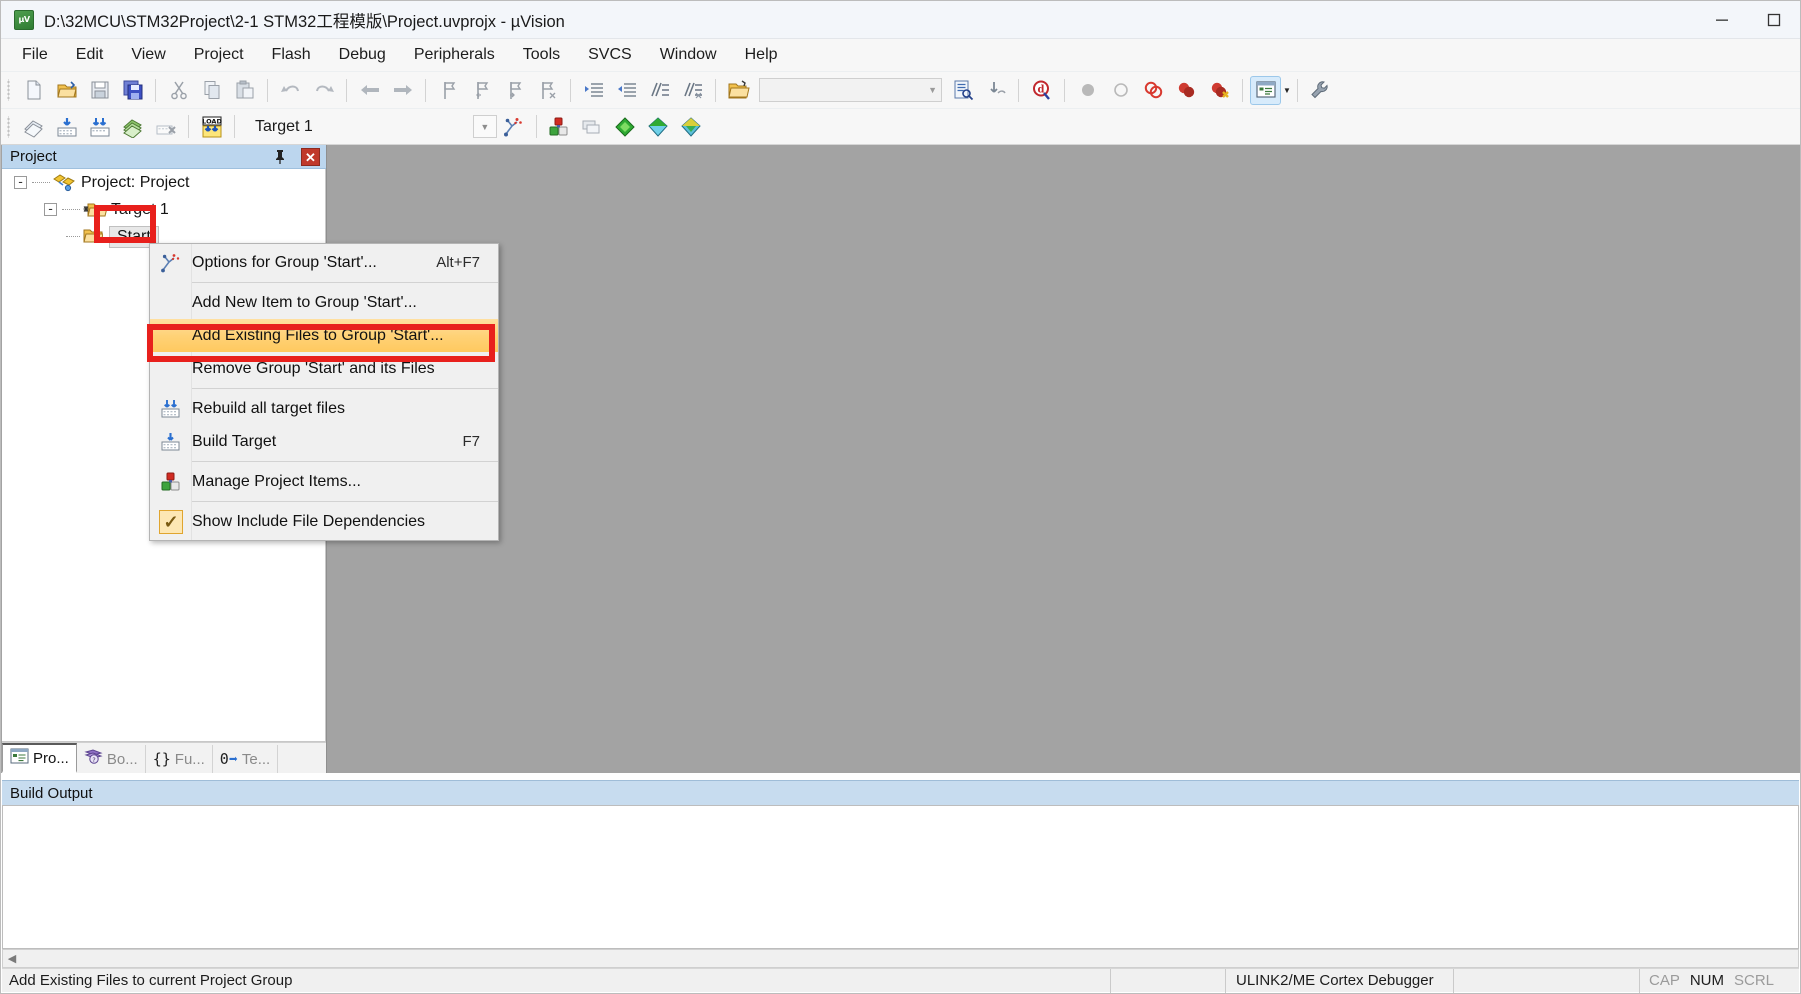 The width and height of the screenshot is (1801, 994). What do you see at coordinates (99, 90) in the screenshot?
I see `save-icon` at bounding box center [99, 90].